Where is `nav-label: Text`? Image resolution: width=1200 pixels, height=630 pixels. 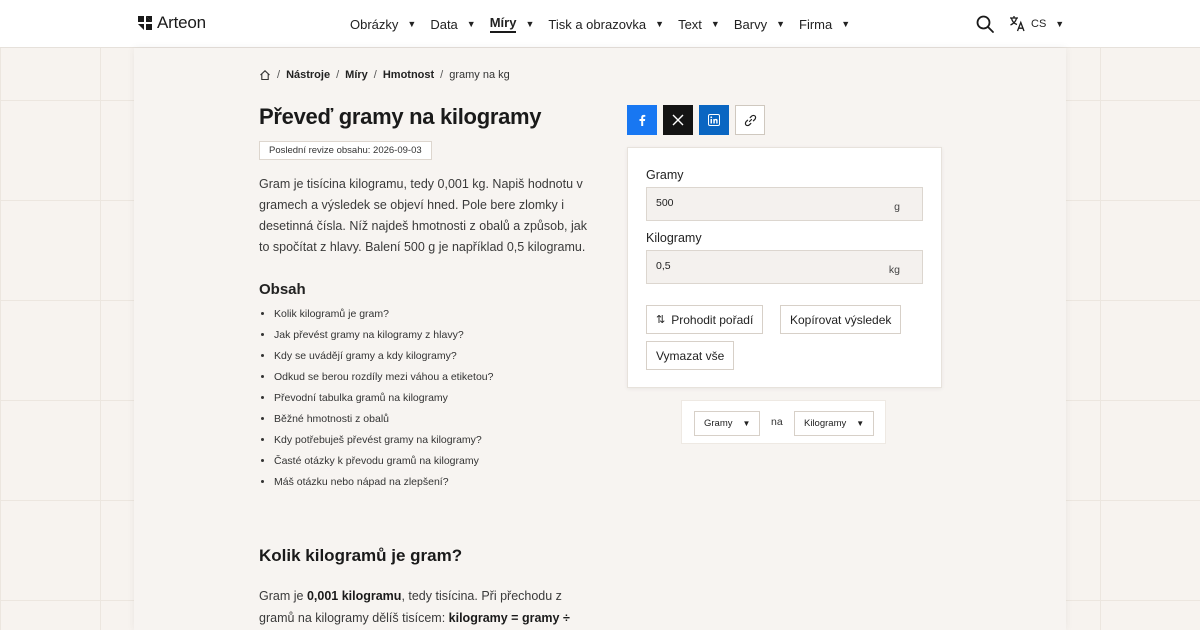
nav-label: Text is located at coordinates (690, 24).